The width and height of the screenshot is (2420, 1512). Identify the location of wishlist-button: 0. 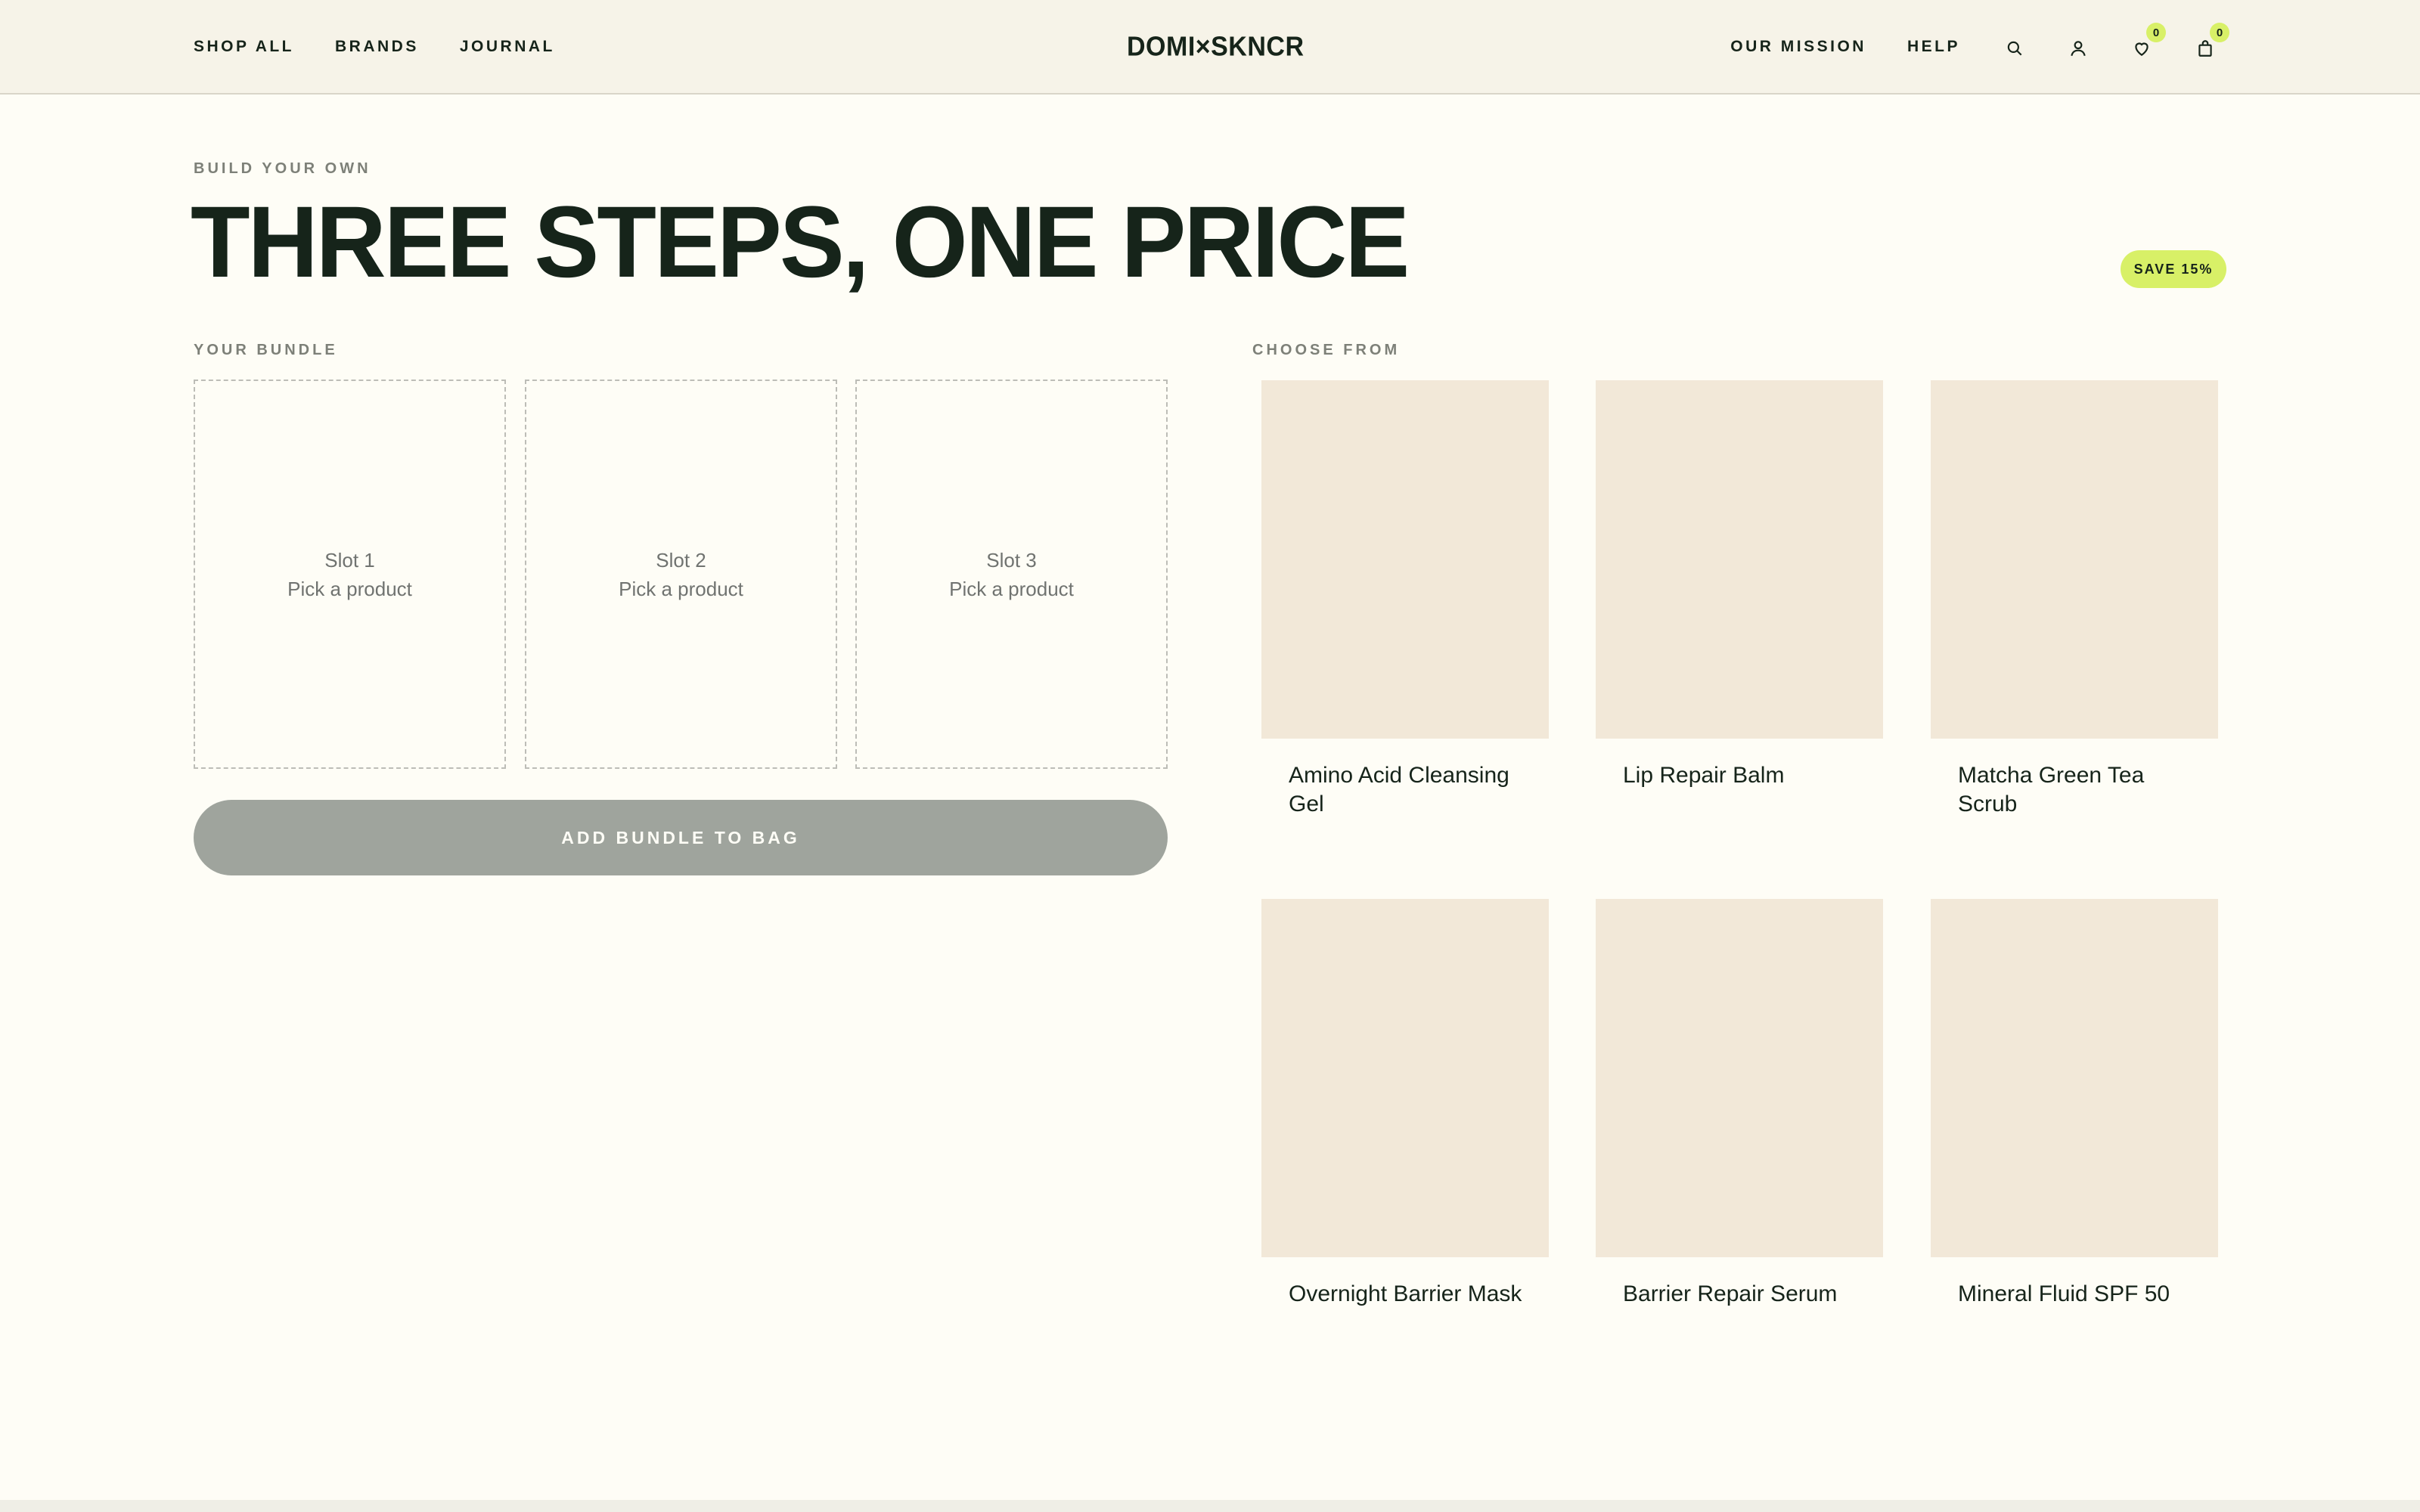
(2145, 44).